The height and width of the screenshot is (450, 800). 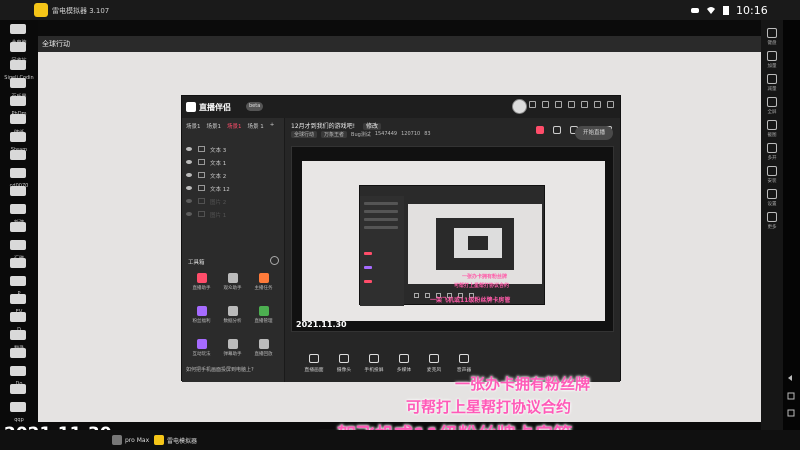 What do you see at coordinates (772, 61) in the screenshot?
I see `sidebar-item-volume-up: 加量` at bounding box center [772, 61].